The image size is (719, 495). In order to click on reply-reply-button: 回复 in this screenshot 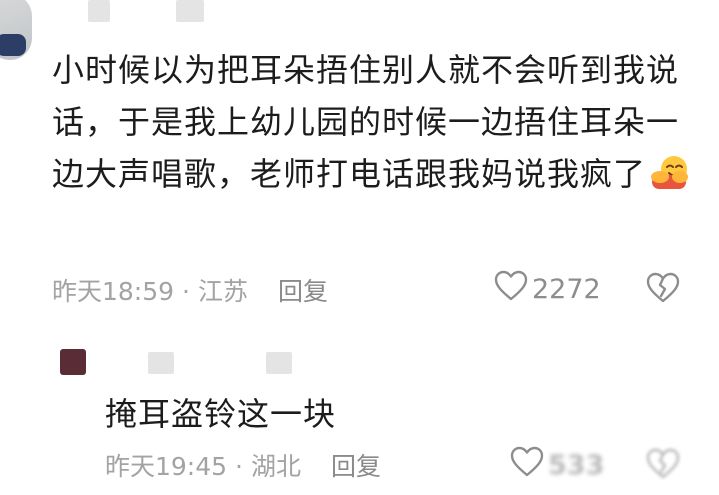, I will do `click(356, 466)`.